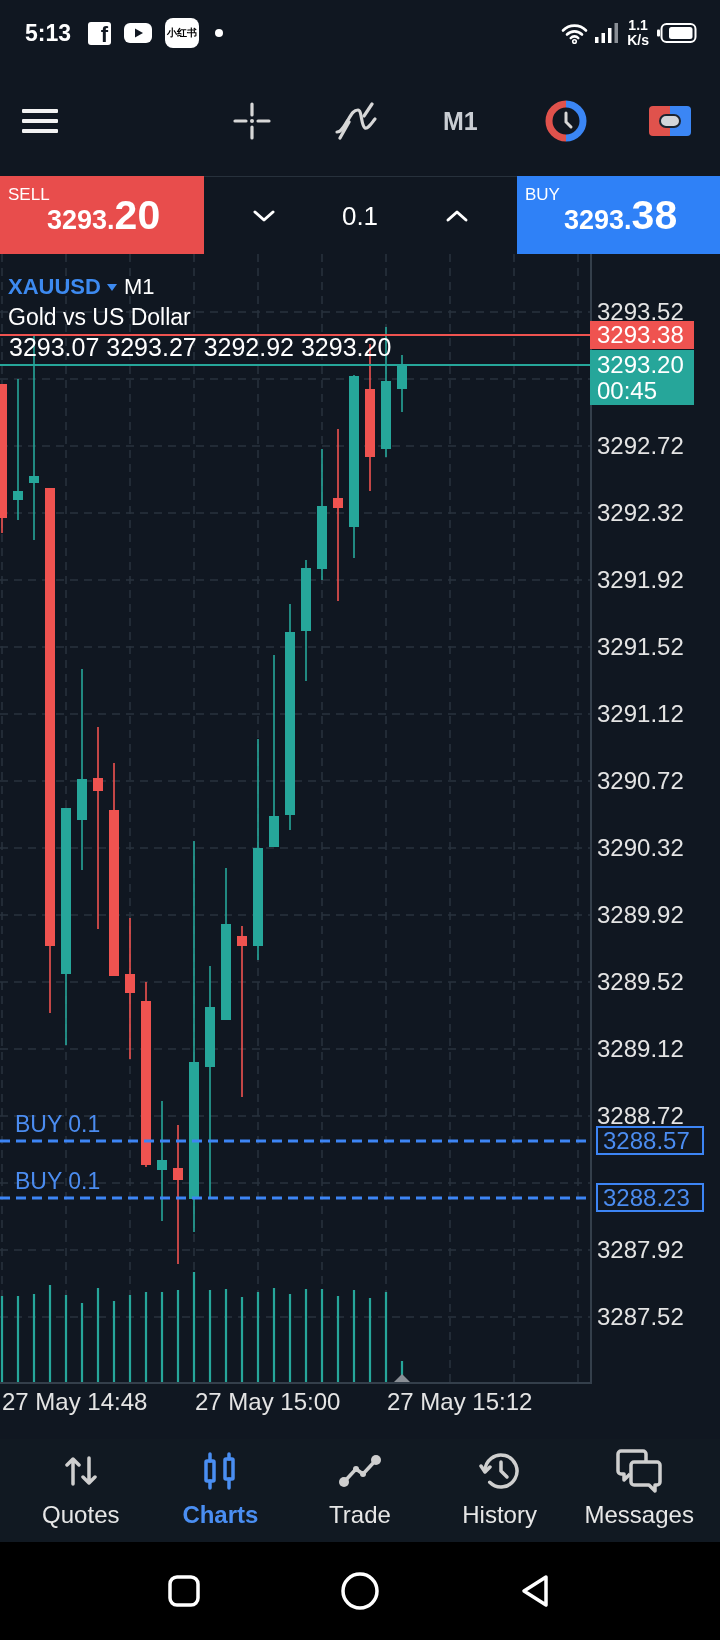 Image resolution: width=720 pixels, height=1640 pixels. What do you see at coordinates (640, 1116) in the screenshot?
I see `price-axis-label: 3288.72` at bounding box center [640, 1116].